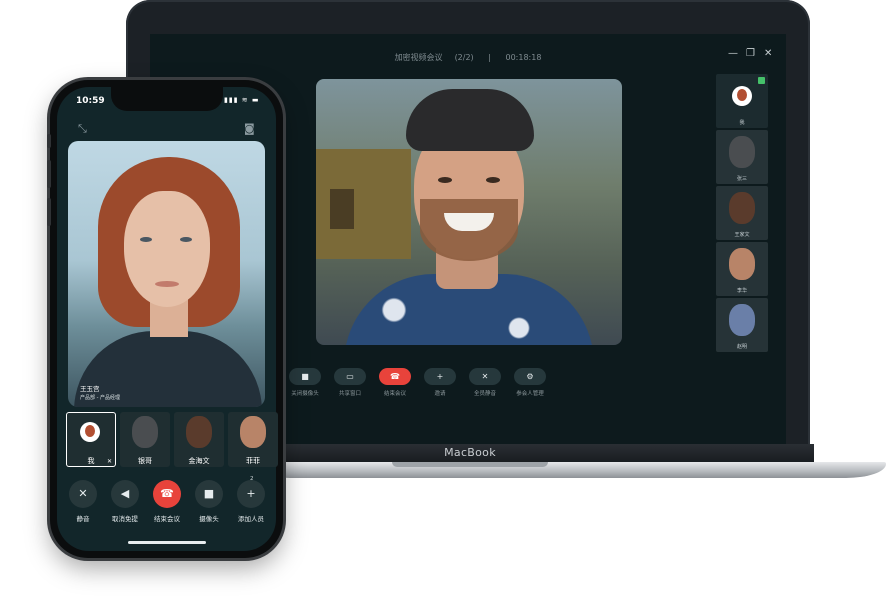 This screenshot has width=888, height=605. I want to click on close-button: ✕, so click(768, 53).